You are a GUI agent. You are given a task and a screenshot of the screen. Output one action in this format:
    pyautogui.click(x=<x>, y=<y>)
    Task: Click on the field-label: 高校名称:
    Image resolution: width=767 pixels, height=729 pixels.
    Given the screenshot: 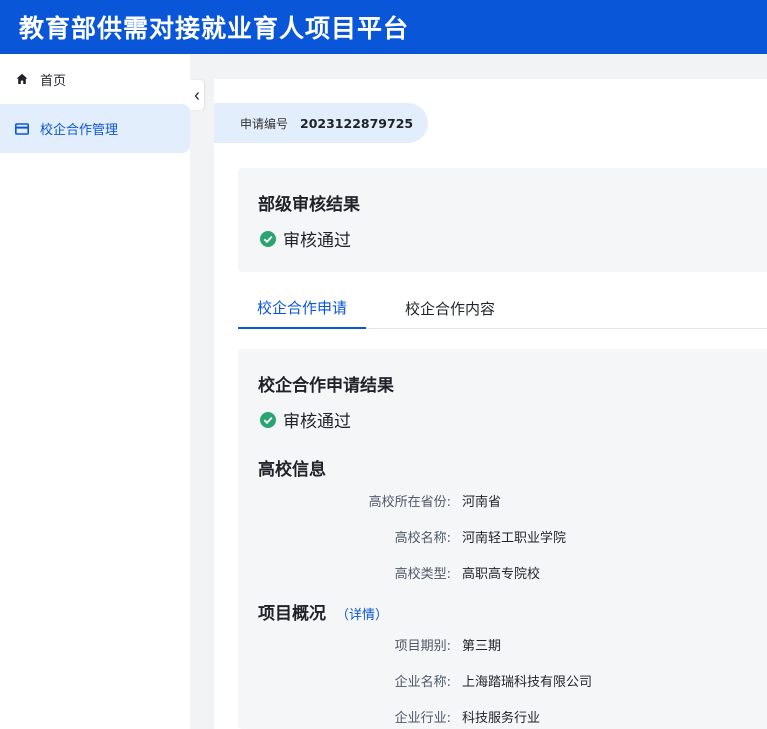 What is the action you would take?
    pyautogui.click(x=422, y=538)
    